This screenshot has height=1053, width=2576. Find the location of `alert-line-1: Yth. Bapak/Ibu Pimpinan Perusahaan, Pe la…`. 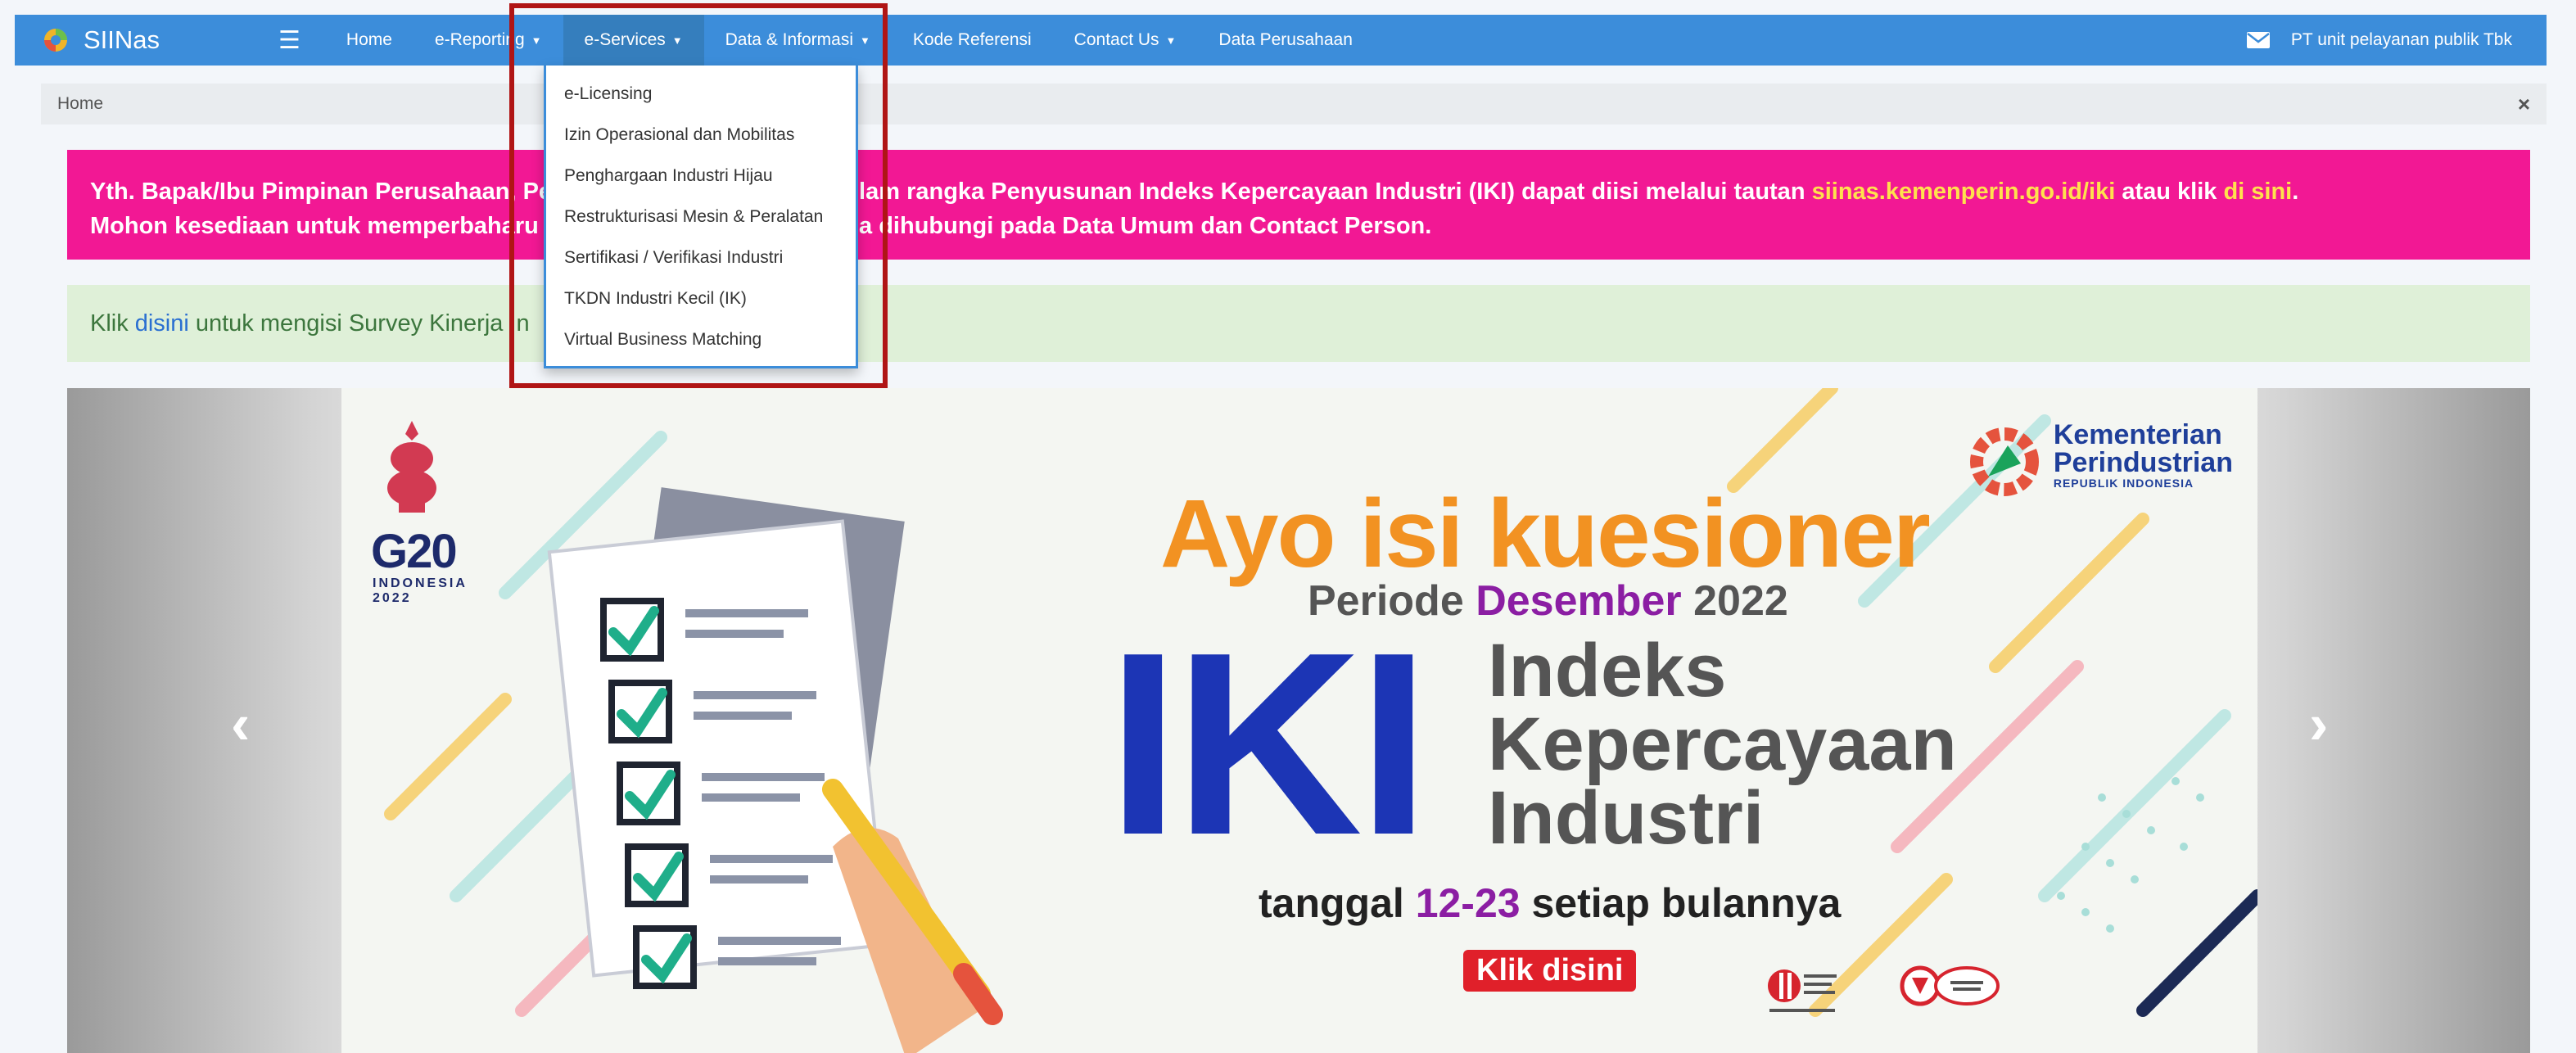

alert-line-1: Yth. Bapak/Ibu Pimpinan Perusahaan, Pe la… is located at coordinates (1298, 192).